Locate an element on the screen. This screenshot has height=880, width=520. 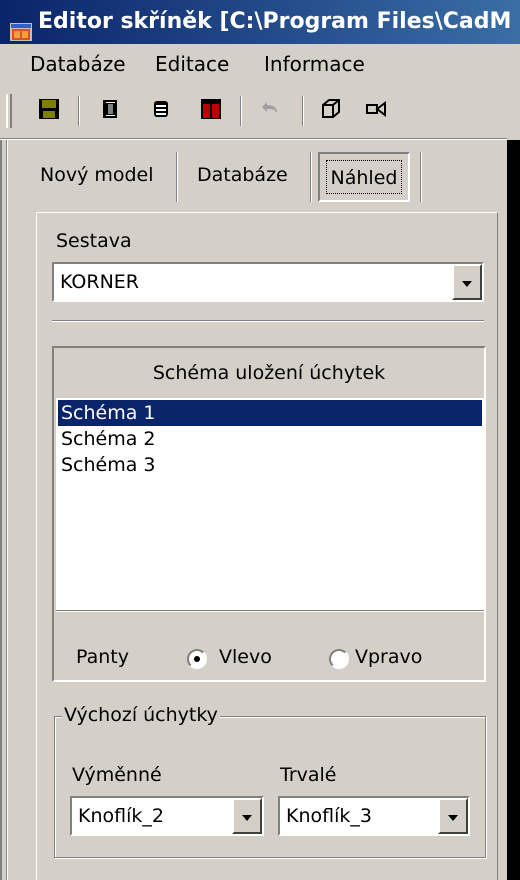
copy-icon is located at coordinates (111, 111).